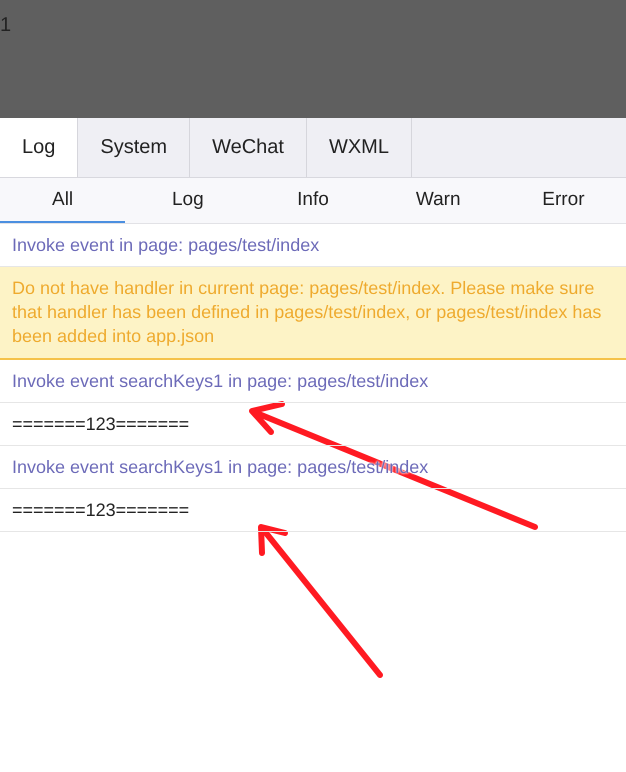 Image resolution: width=626 pixels, height=772 pixels. I want to click on filter-tab: Error, so click(563, 200).